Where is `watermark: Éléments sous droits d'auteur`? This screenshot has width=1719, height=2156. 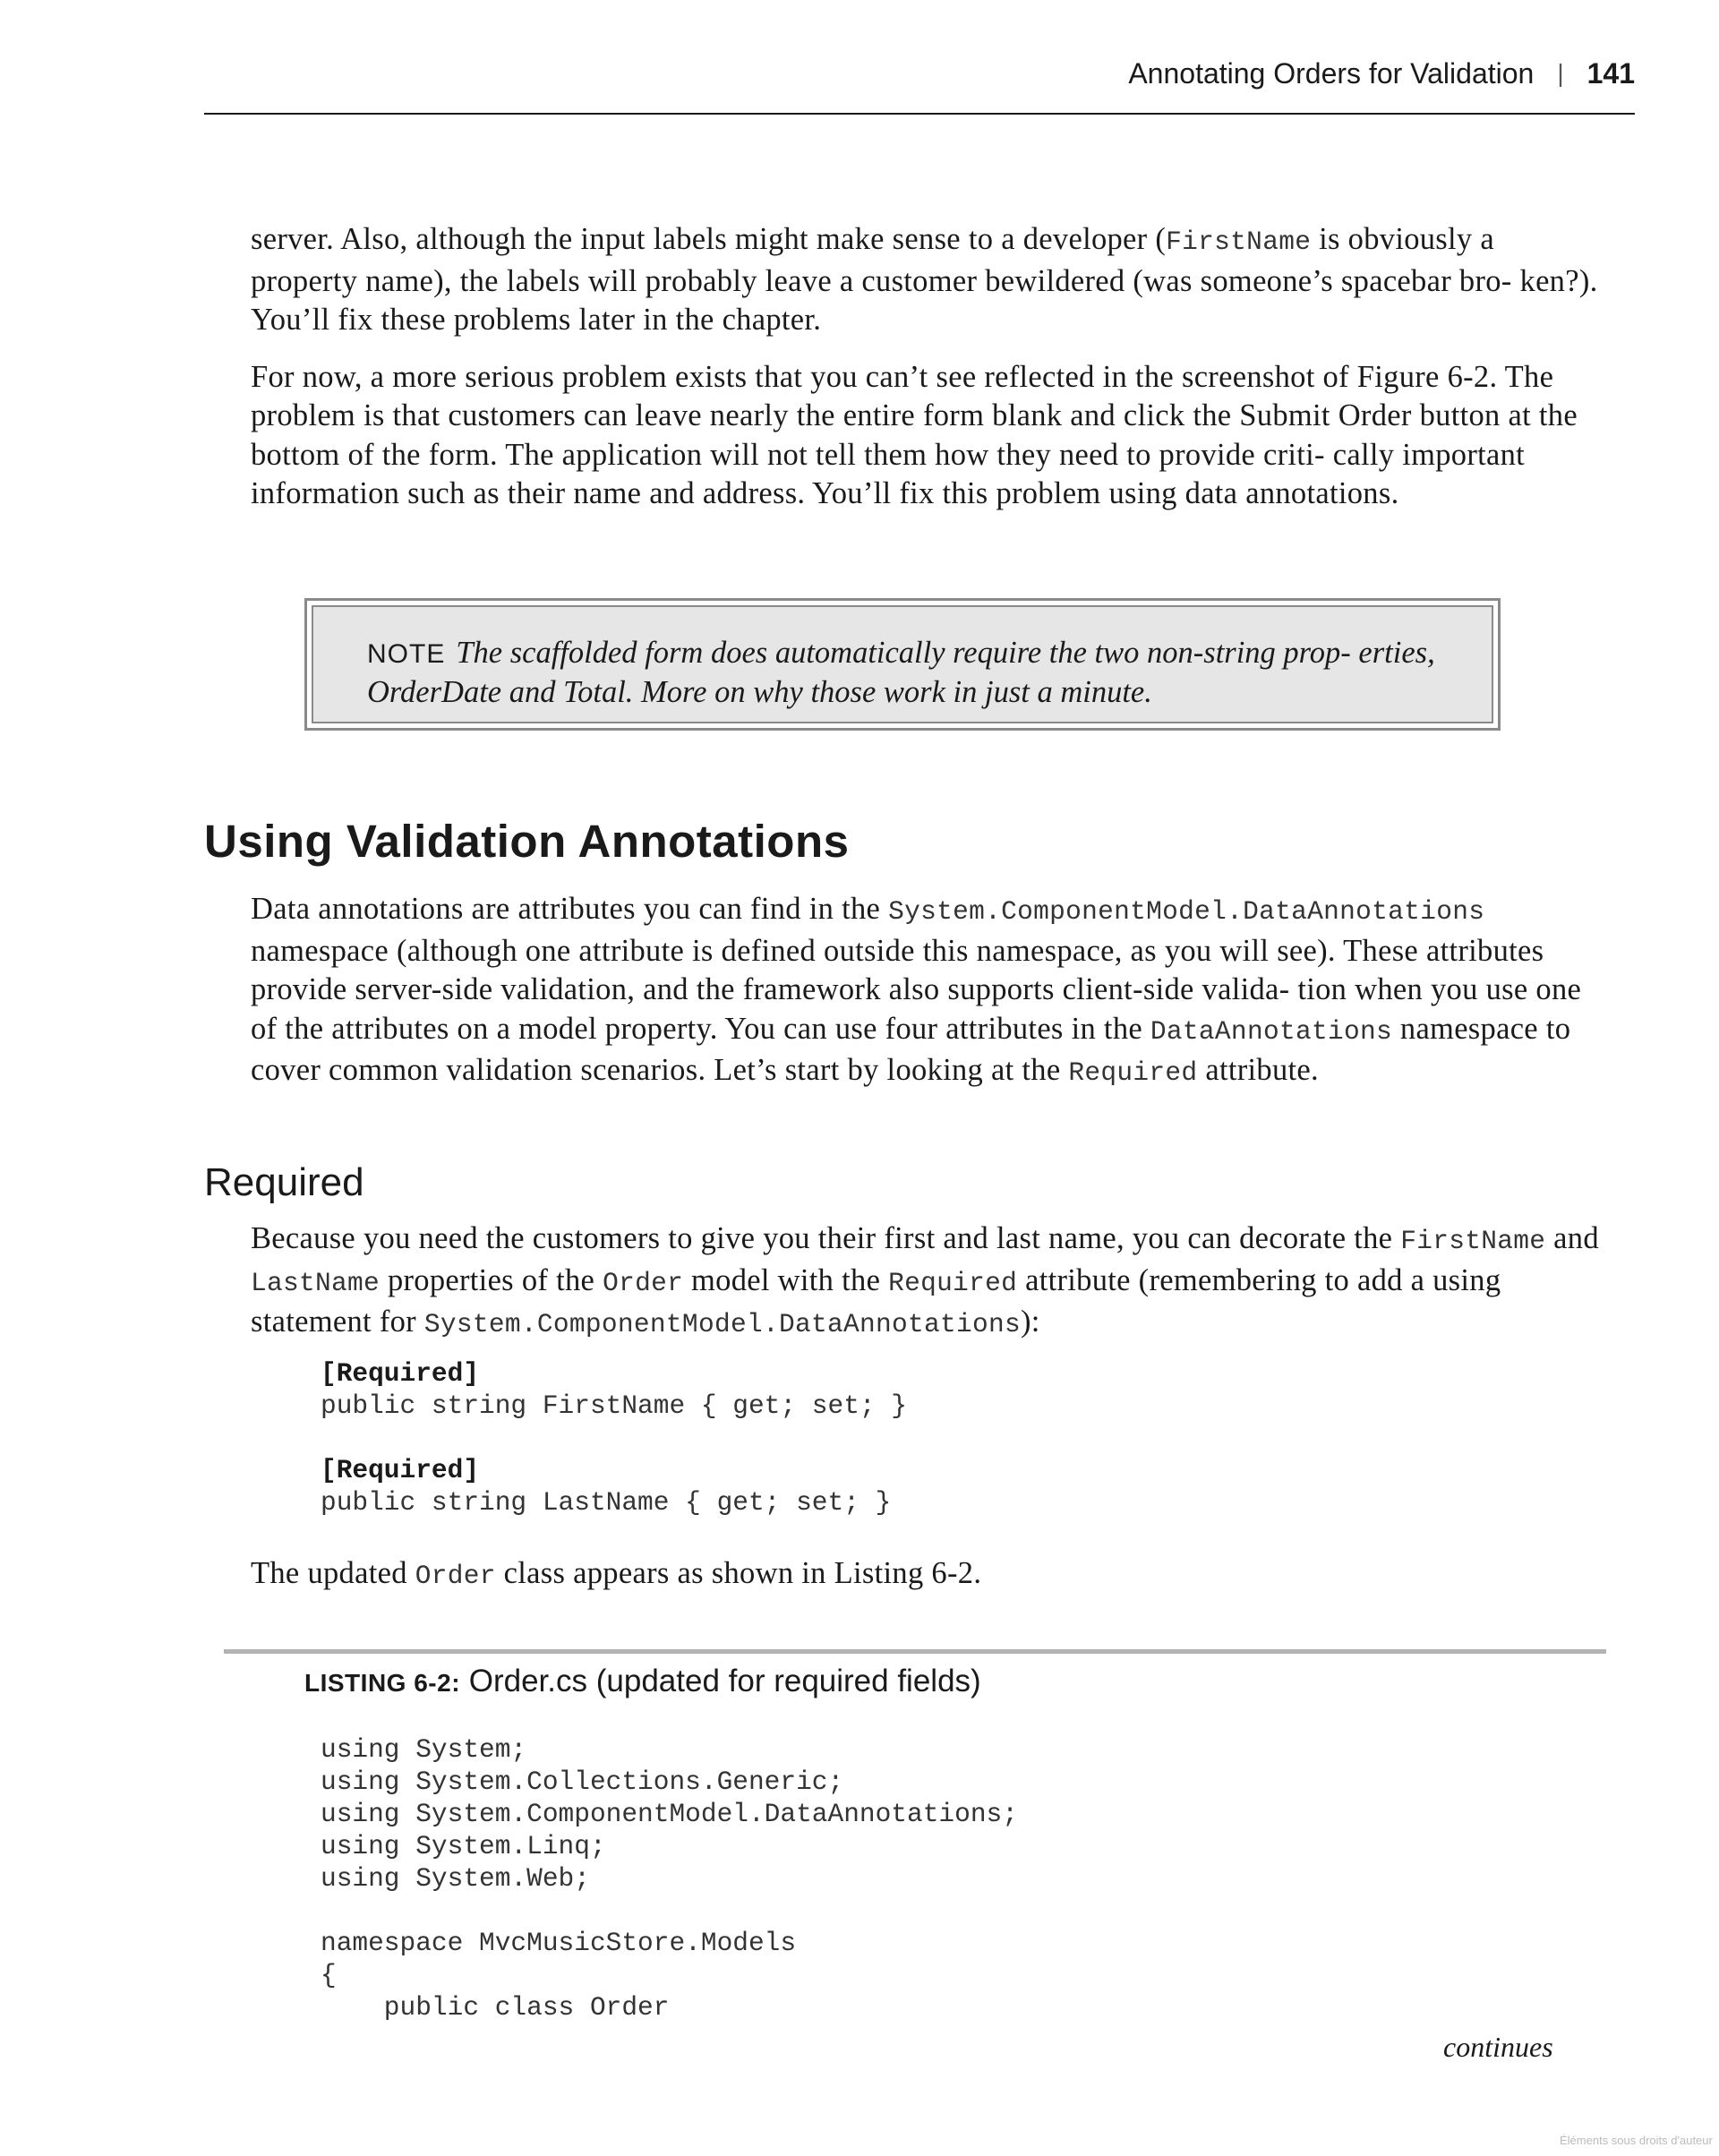 watermark: Éléments sous droits d'auteur is located at coordinates (1636, 2140).